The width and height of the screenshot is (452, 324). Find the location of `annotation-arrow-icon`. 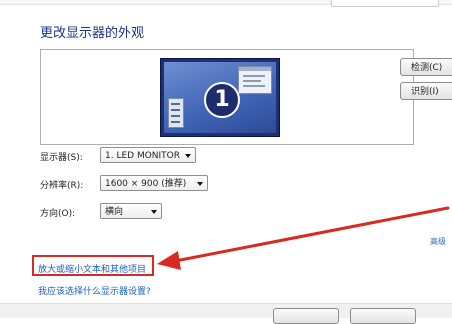

annotation-arrow-icon is located at coordinates (303, 238).